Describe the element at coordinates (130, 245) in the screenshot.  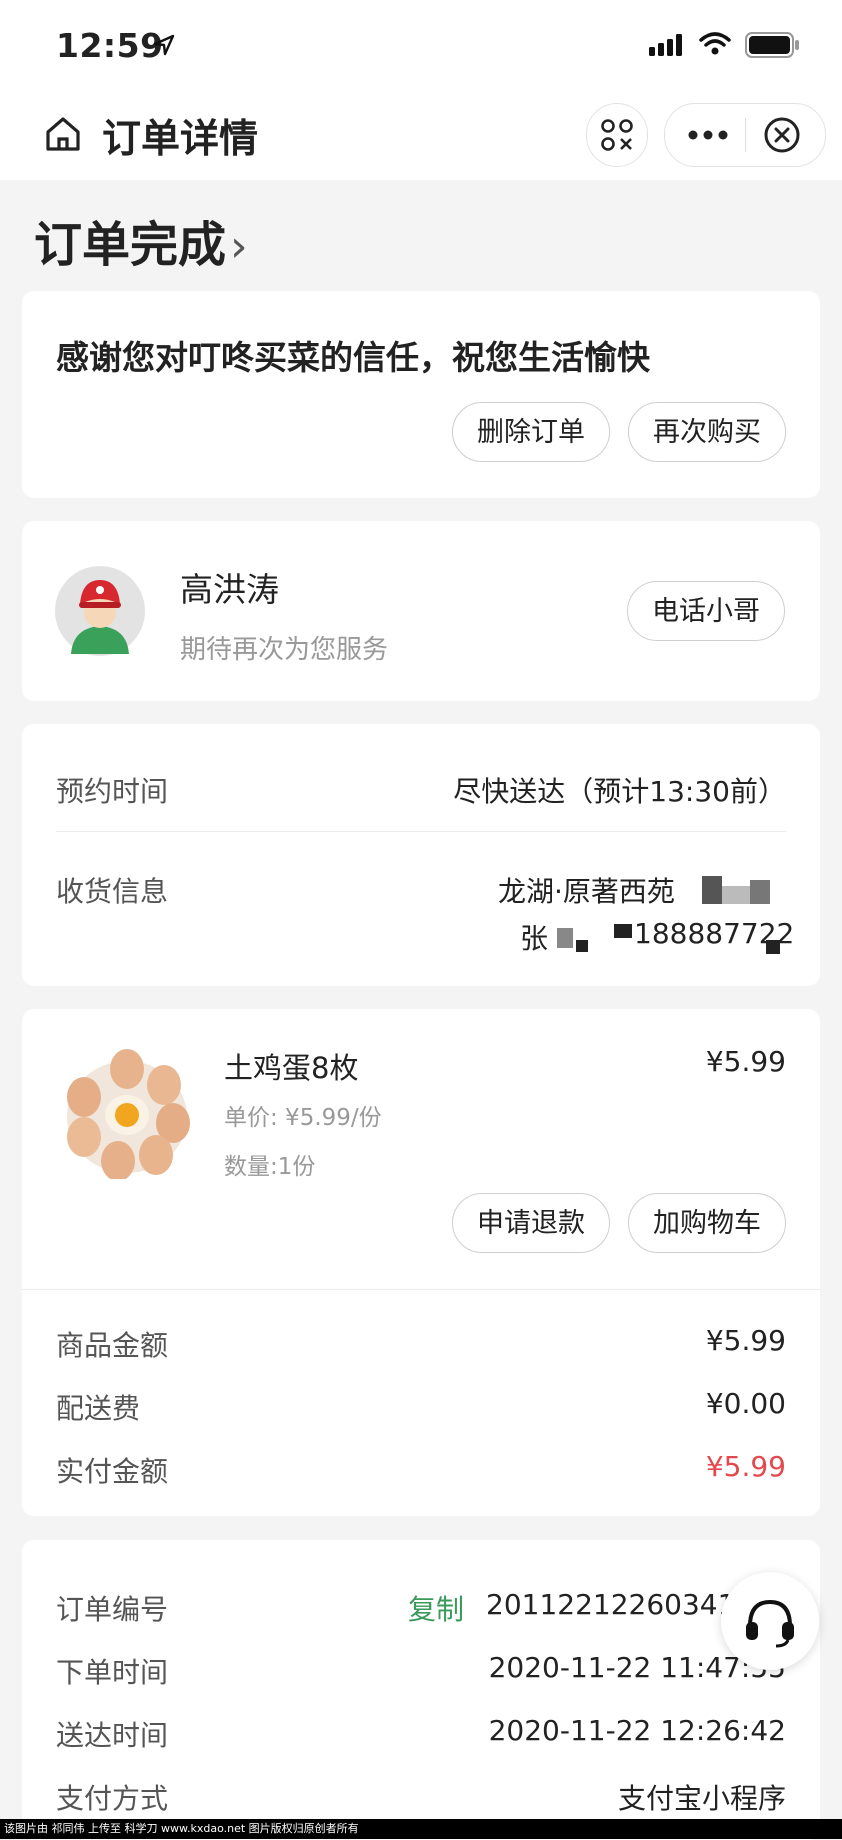
I see `order-status-text: 订单完成` at that location.